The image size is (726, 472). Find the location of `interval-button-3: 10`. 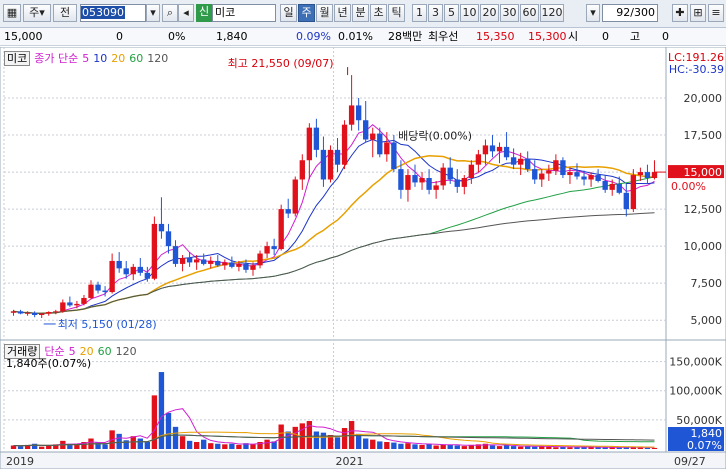

interval-button-3: 10 is located at coordinates (469, 13).